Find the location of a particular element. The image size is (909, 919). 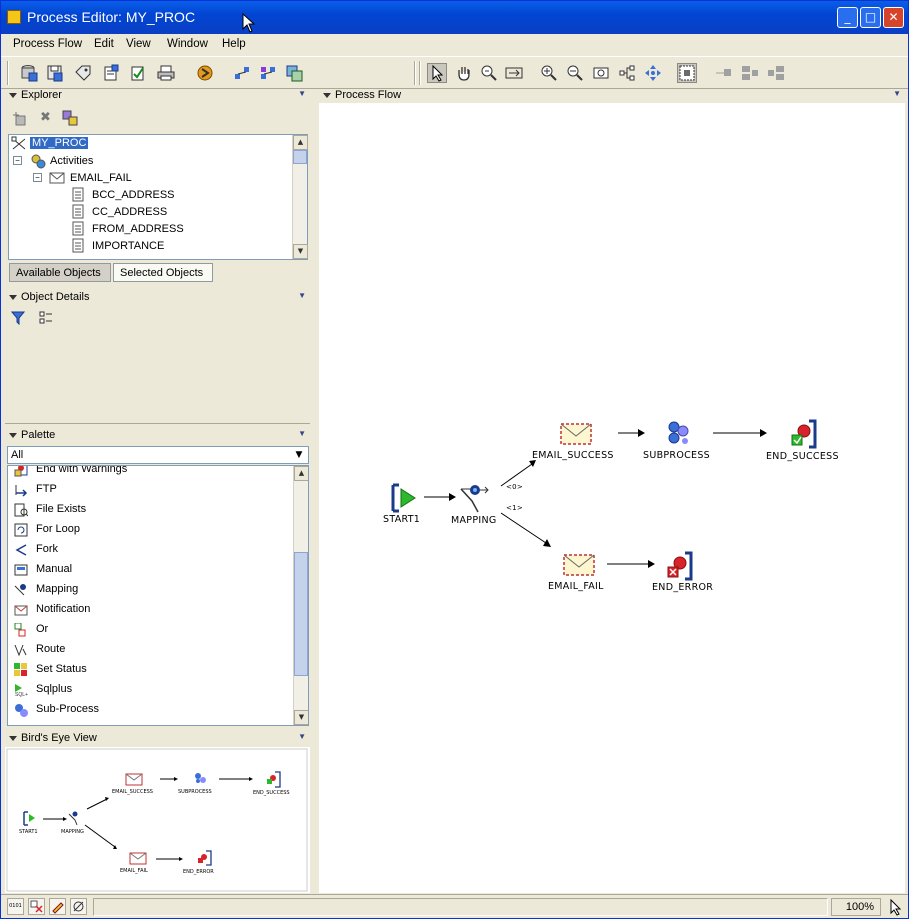

palette-scrollbar: ▲ ▼ is located at coordinates (300, 595).